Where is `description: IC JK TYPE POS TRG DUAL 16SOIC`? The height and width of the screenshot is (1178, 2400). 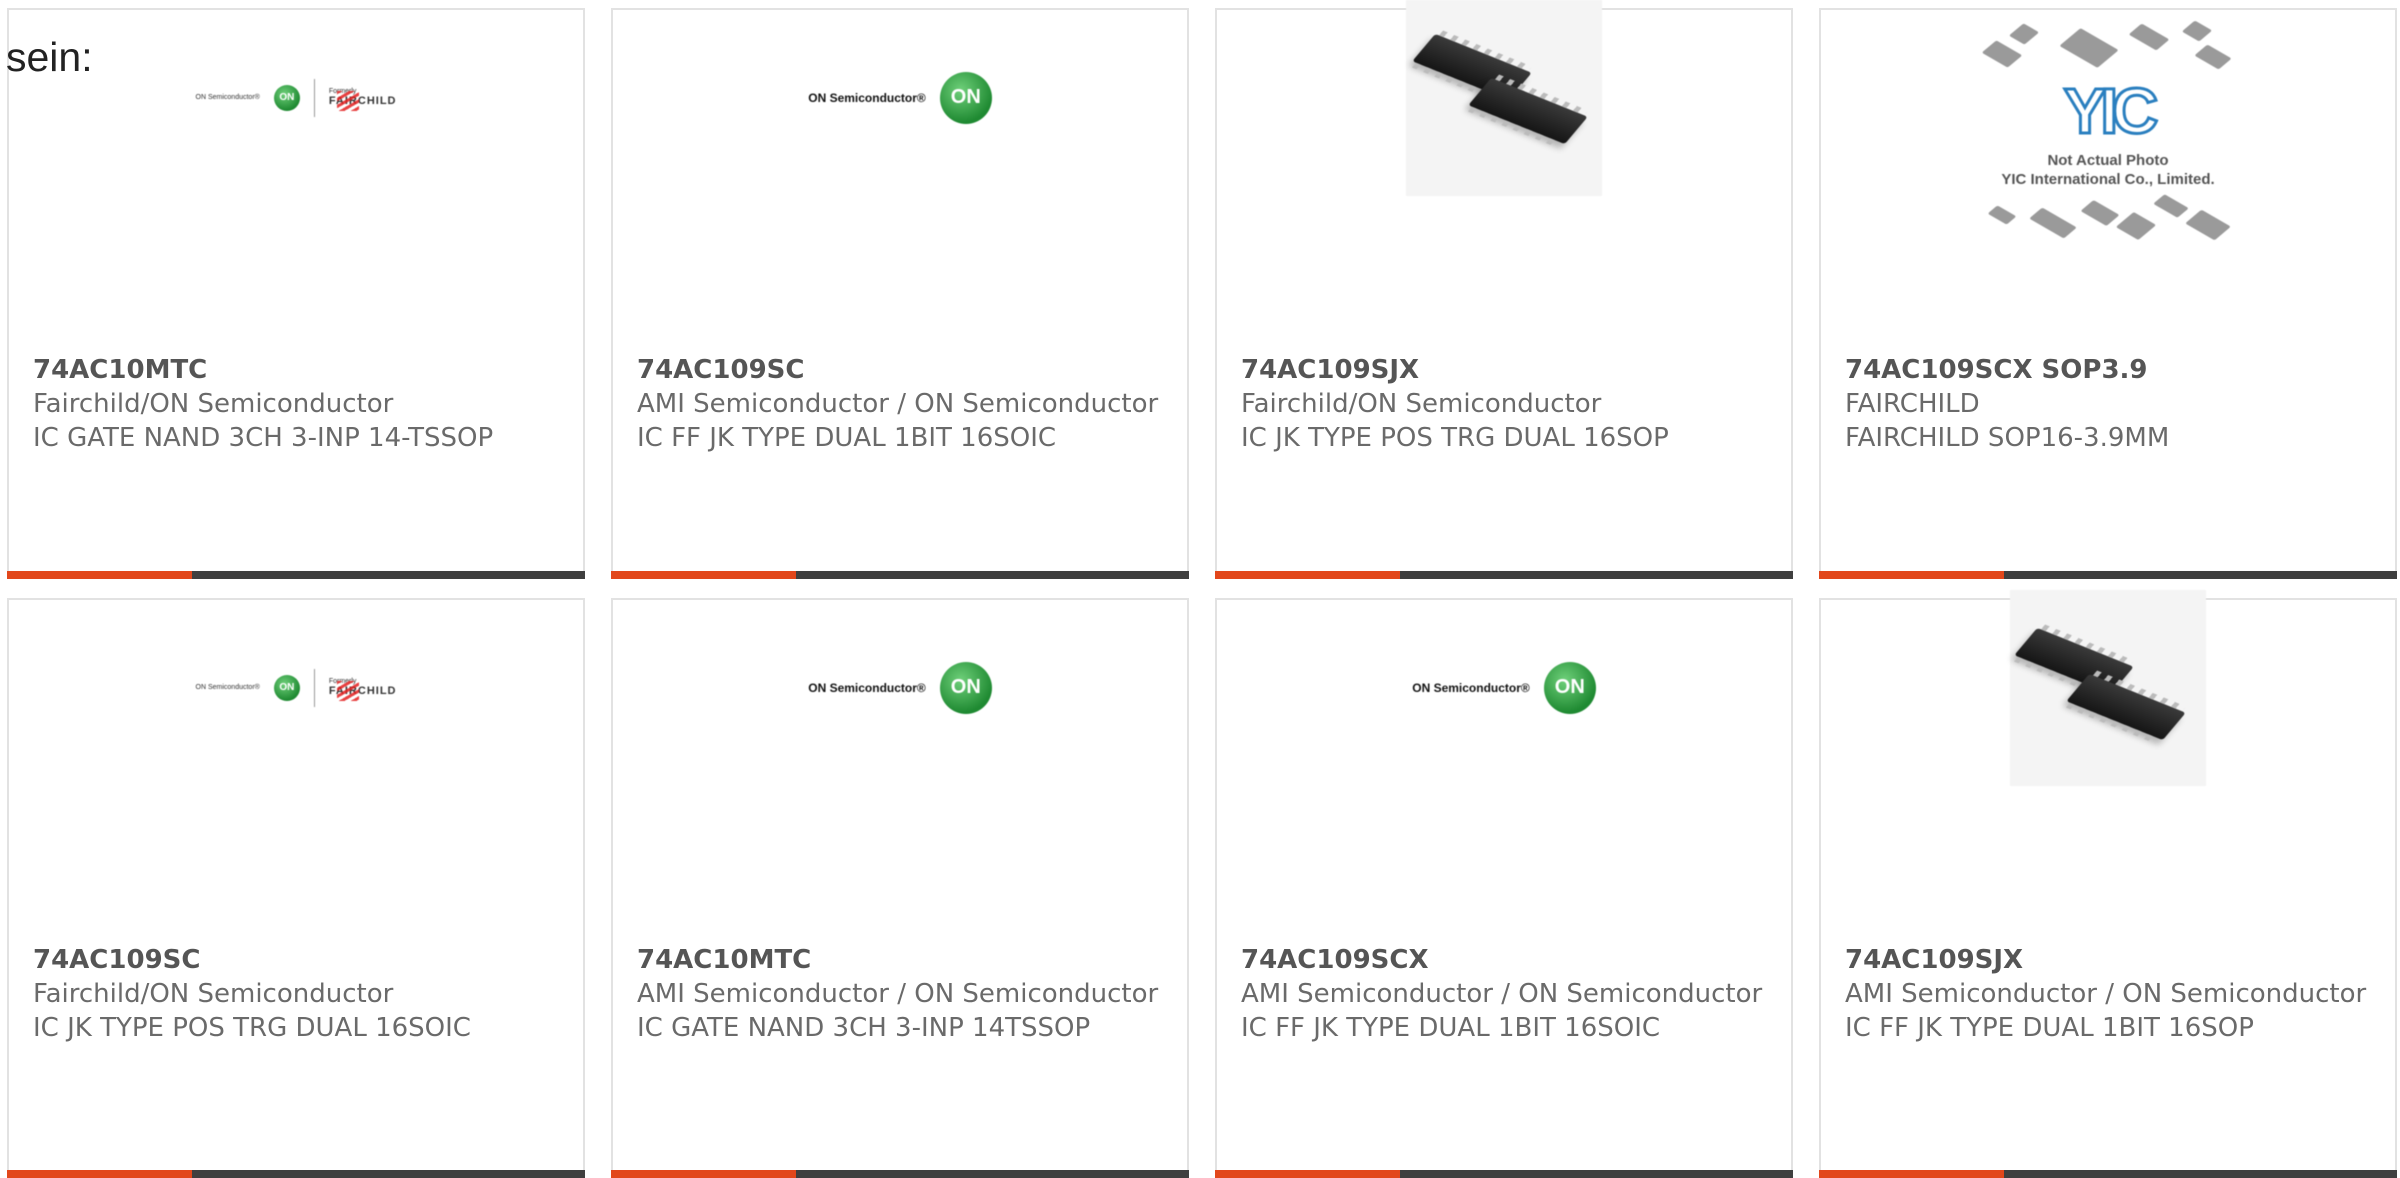
description: IC JK TYPE POS TRG DUAL 16SOIC is located at coordinates (252, 1028).